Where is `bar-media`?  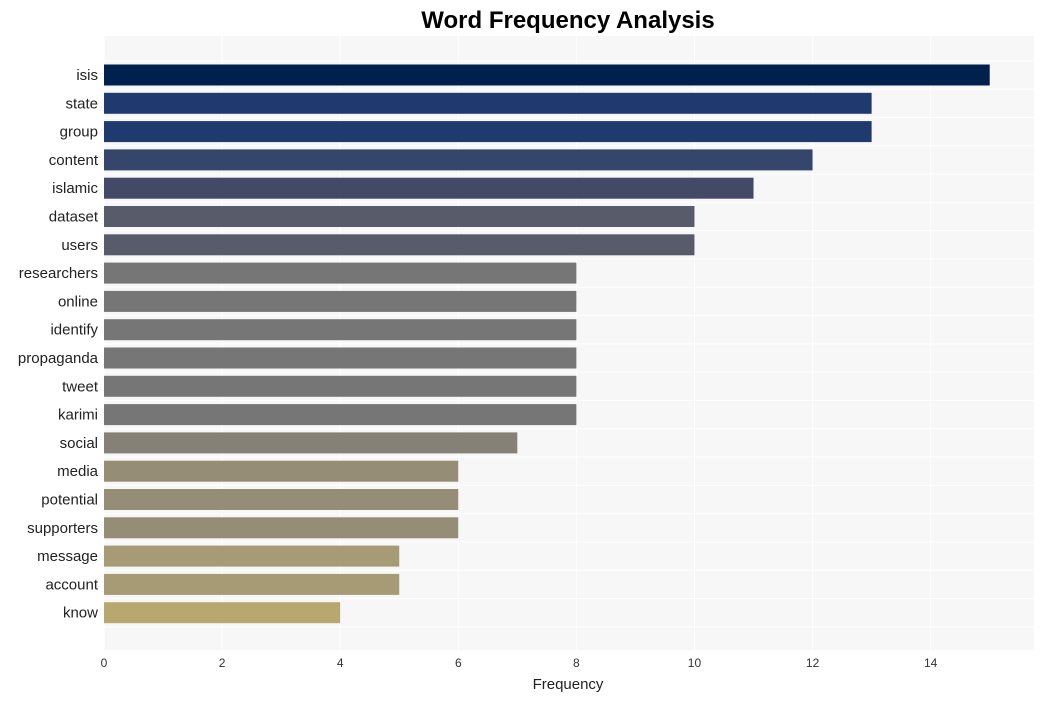 bar-media is located at coordinates (281, 471).